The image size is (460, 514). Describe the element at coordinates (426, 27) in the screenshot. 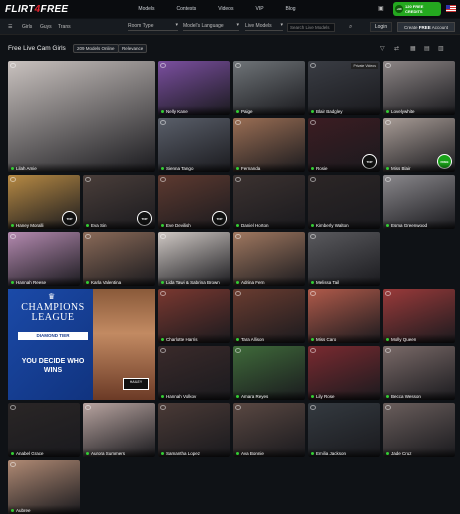

I see `create-account-button: Create FREE Account` at that location.